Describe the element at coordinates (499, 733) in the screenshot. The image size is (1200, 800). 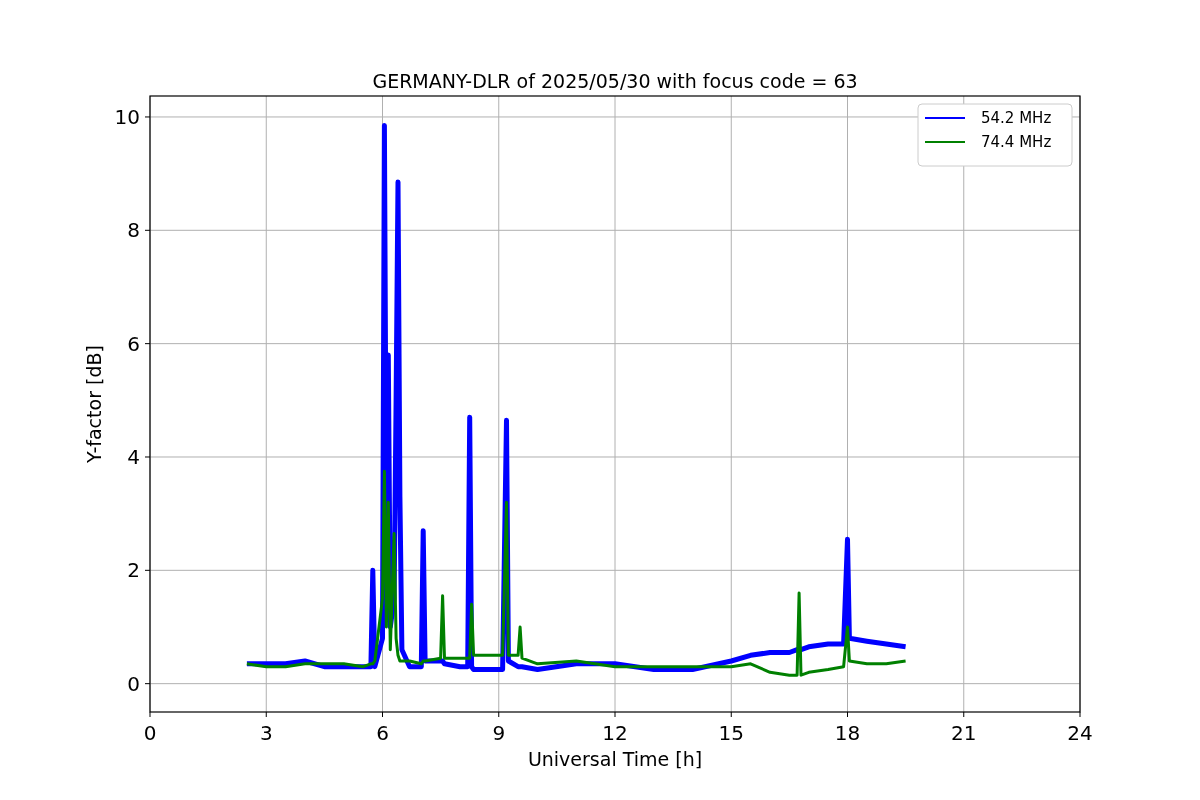
I see `tick-label: 9` at that location.